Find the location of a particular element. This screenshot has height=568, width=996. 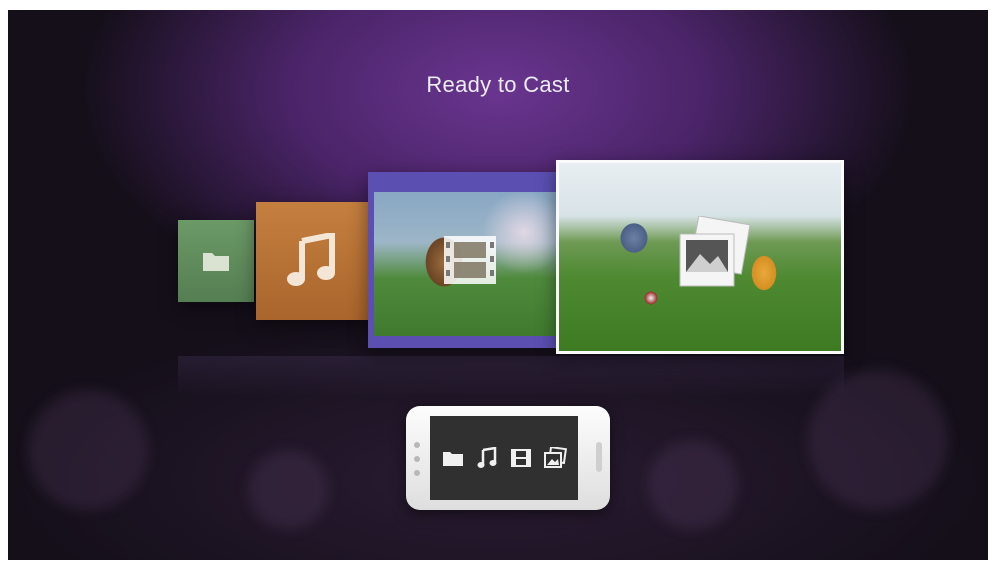

music-card is located at coordinates (312, 261).